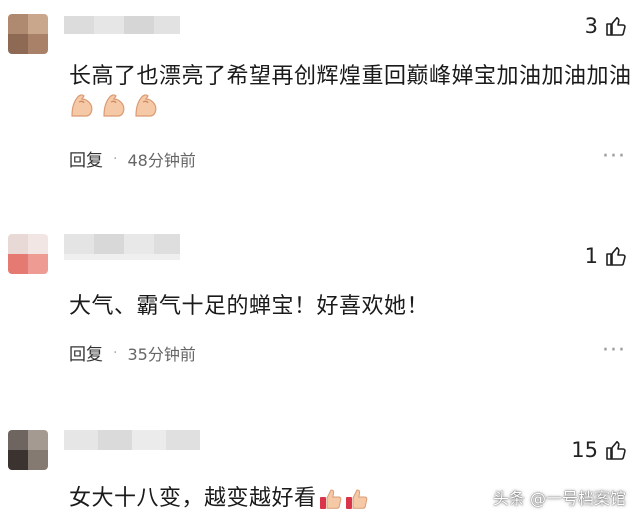 This screenshot has height=517, width=640. I want to click on comment-text: 大气、霸气十足的蝉宝！好喜欢她！, so click(249, 306).